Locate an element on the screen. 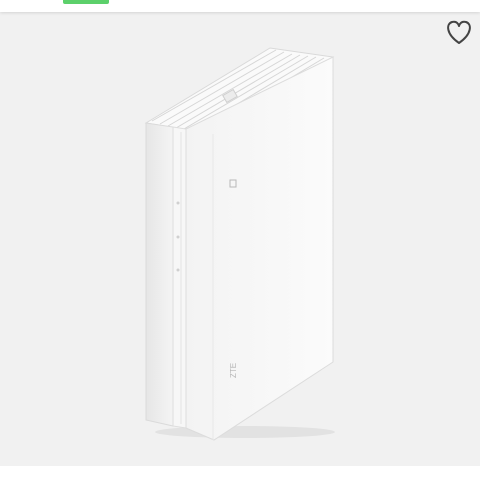  zte-brand-mark: ZTE is located at coordinates (233, 370).